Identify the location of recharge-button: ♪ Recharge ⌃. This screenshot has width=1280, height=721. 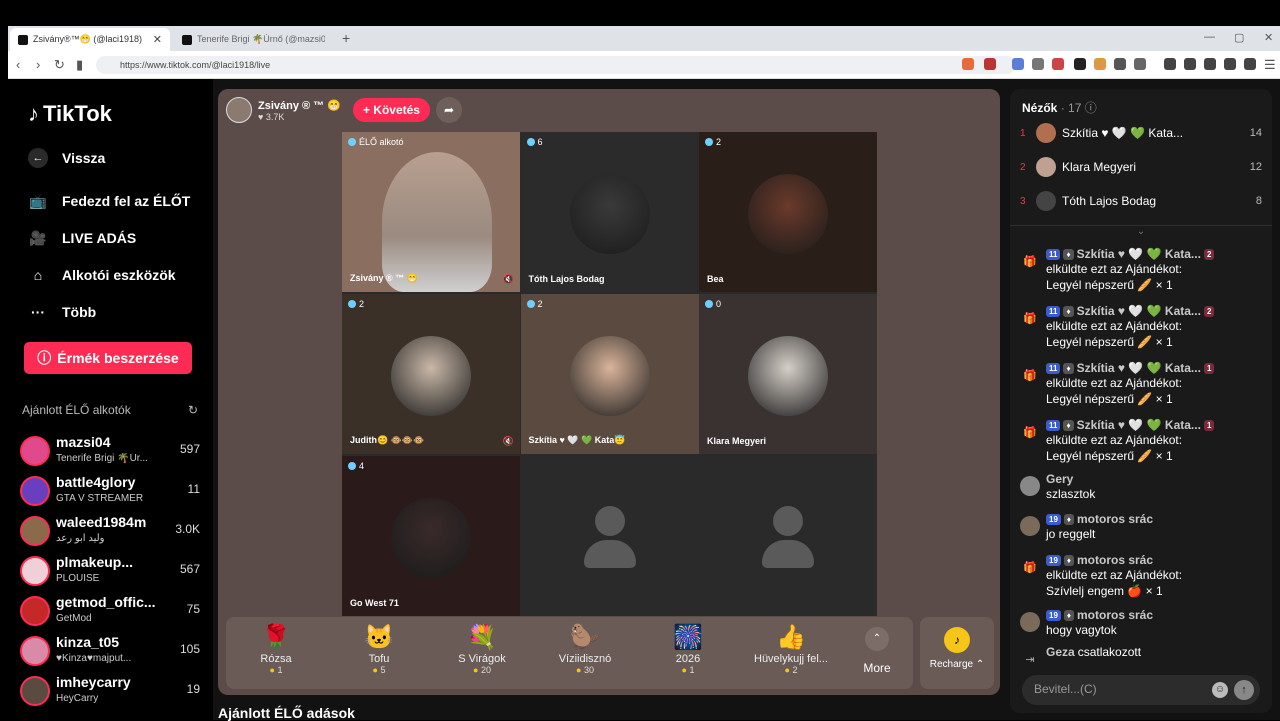
(957, 653).